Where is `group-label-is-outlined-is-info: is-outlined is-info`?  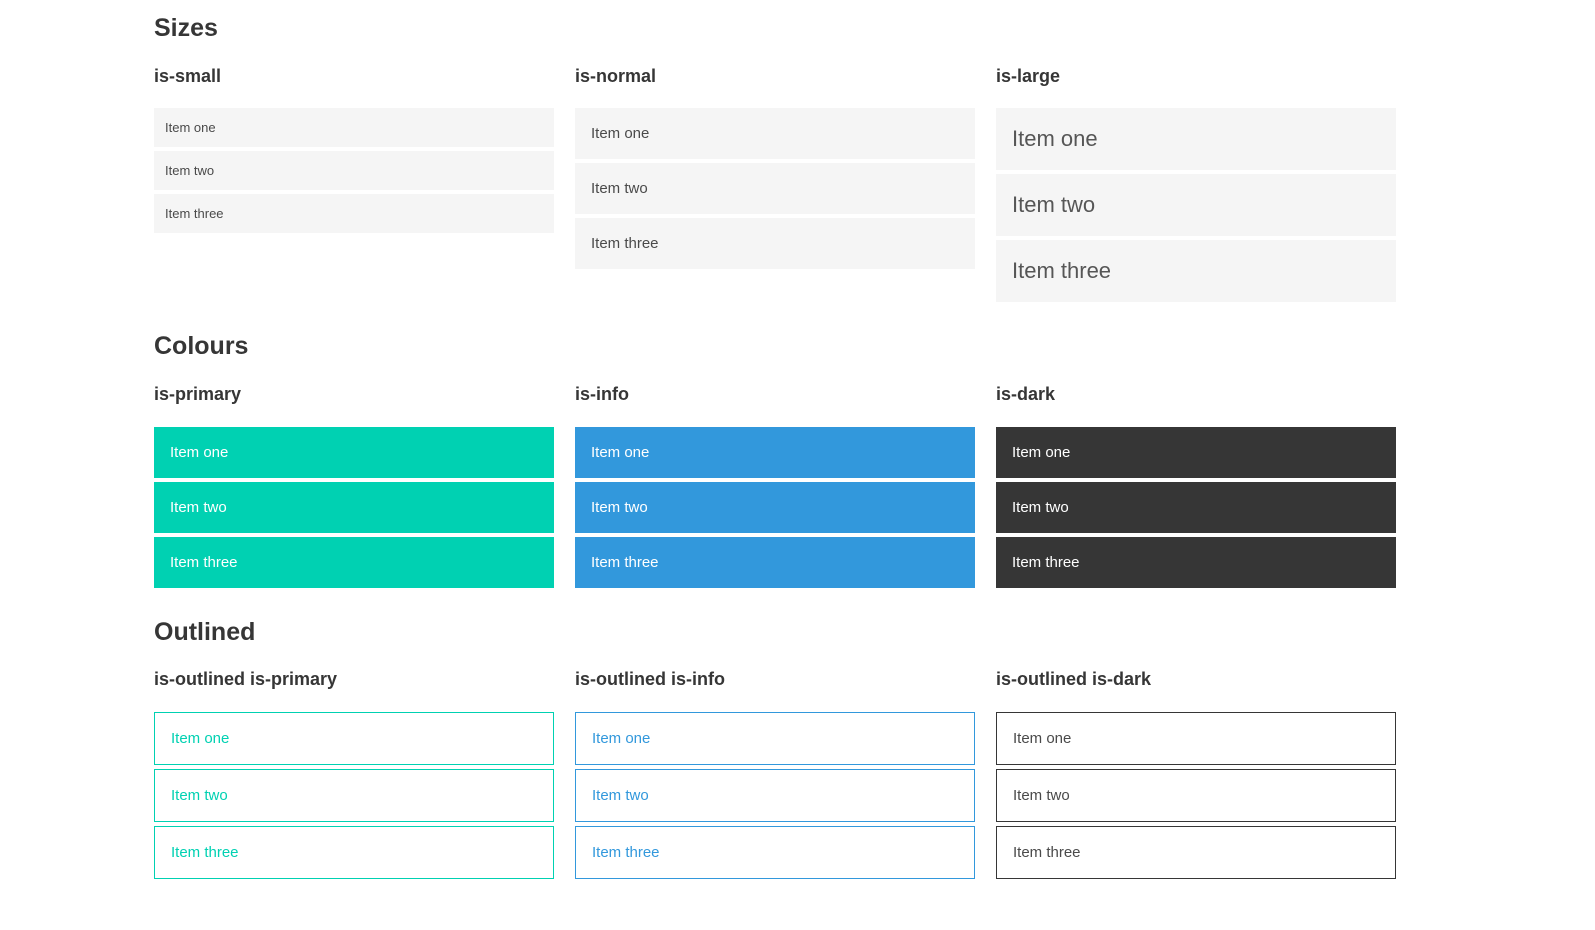
group-label-is-outlined-is-info: is-outlined is-info is located at coordinates (650, 679).